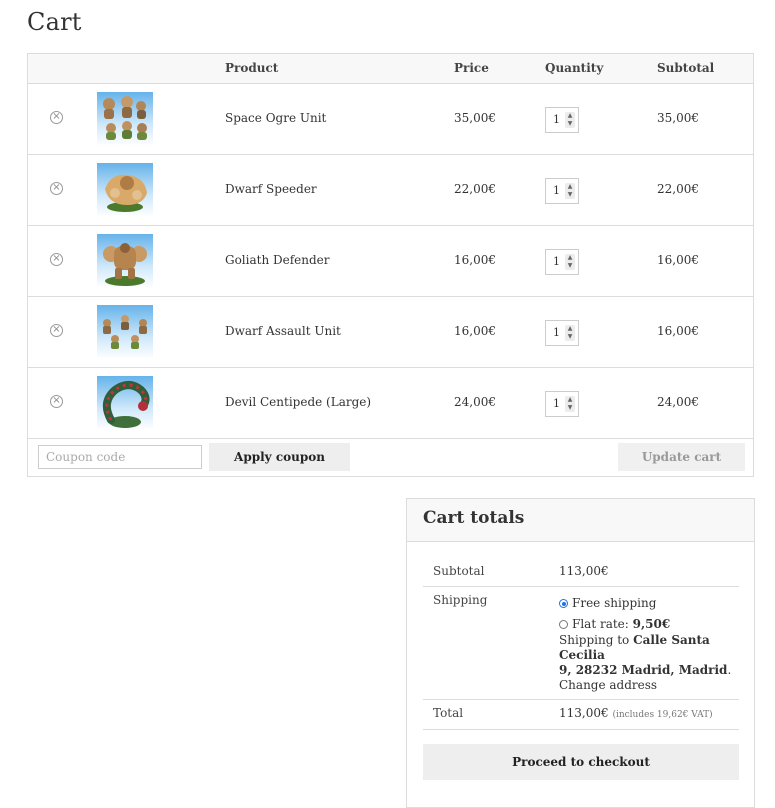 This screenshot has width=775, height=808. What do you see at coordinates (390, 69) in the screenshot?
I see `cart-table-header: Product Price Quantity Subtotal` at bounding box center [390, 69].